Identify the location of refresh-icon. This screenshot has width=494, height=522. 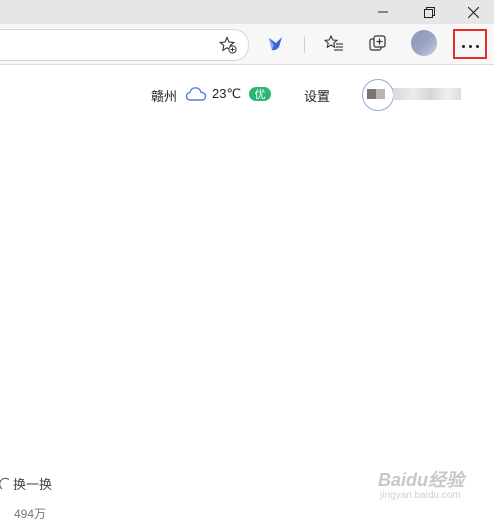
(5, 483).